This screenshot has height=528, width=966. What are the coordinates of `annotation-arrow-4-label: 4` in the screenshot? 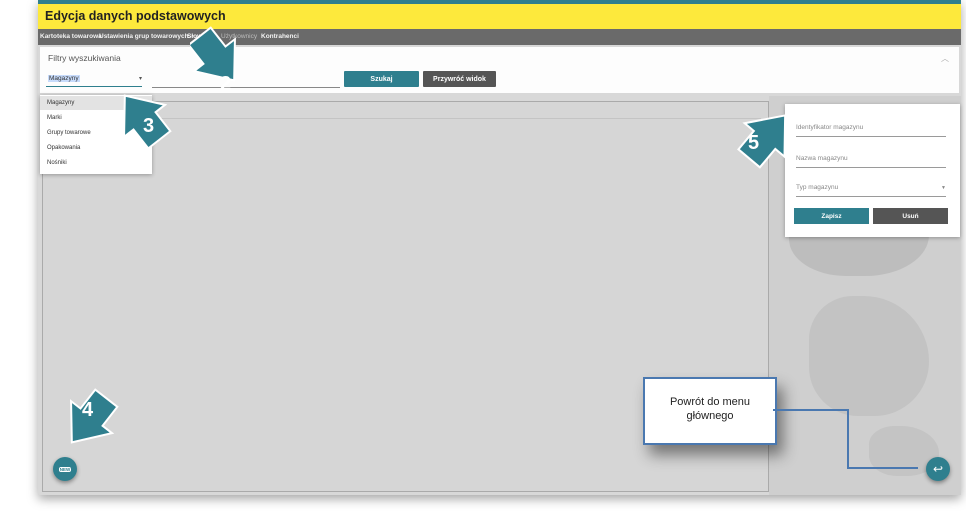 It's located at (88, 410).